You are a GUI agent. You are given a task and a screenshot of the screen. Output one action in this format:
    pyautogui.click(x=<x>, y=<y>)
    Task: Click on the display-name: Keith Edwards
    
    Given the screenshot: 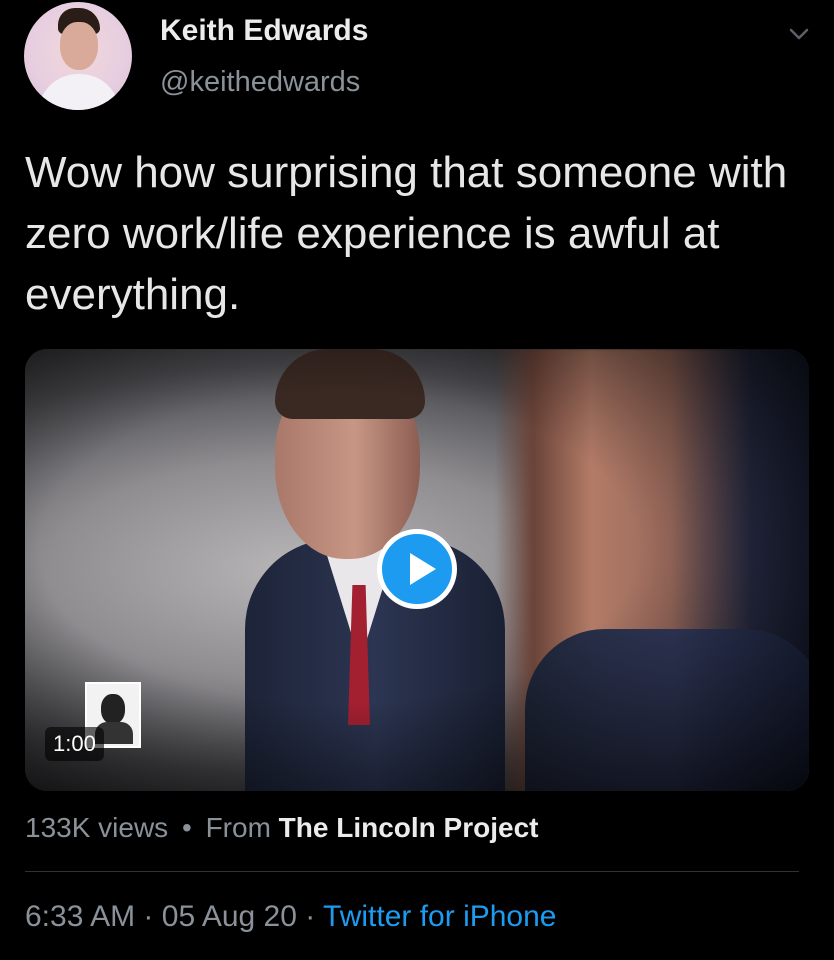 What is the action you would take?
    pyautogui.click(x=264, y=31)
    